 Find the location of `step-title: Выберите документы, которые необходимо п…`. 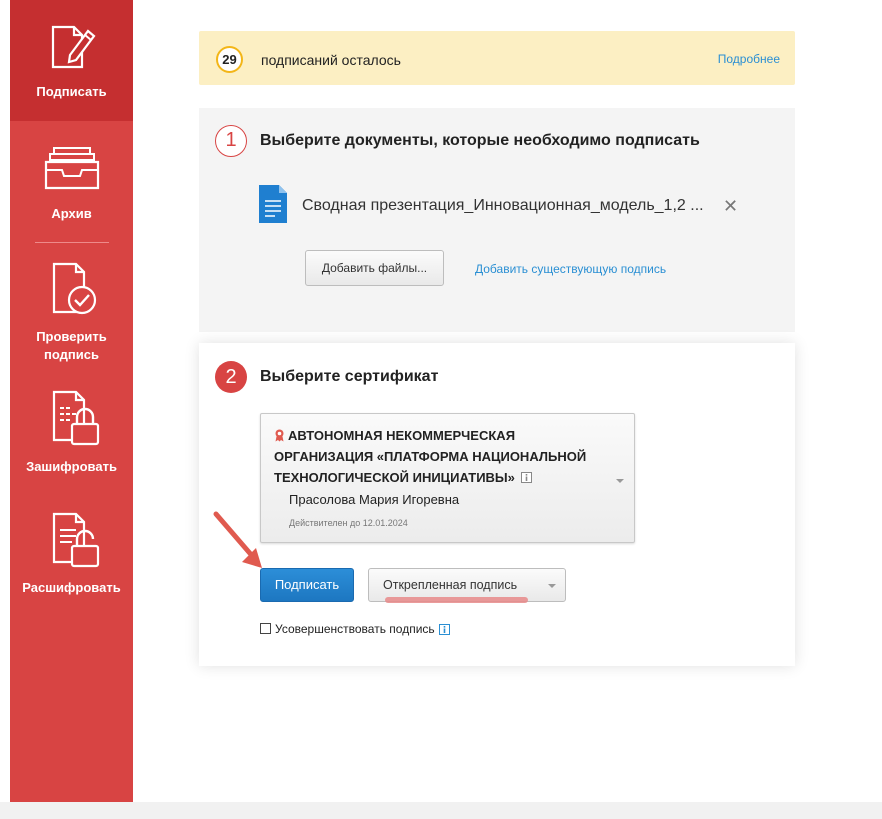

step-title: Выберите документы, которые необходимо п… is located at coordinates (480, 140).